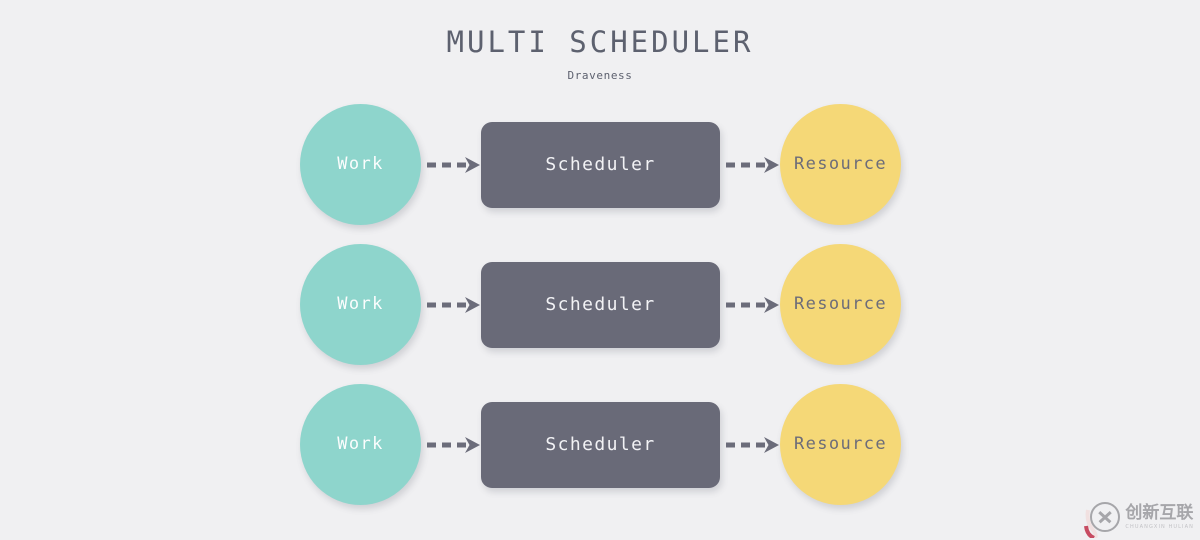 Image resolution: width=1200 pixels, height=540 pixels. I want to click on page-title: MULTI SCHEDULER, so click(600, 42).